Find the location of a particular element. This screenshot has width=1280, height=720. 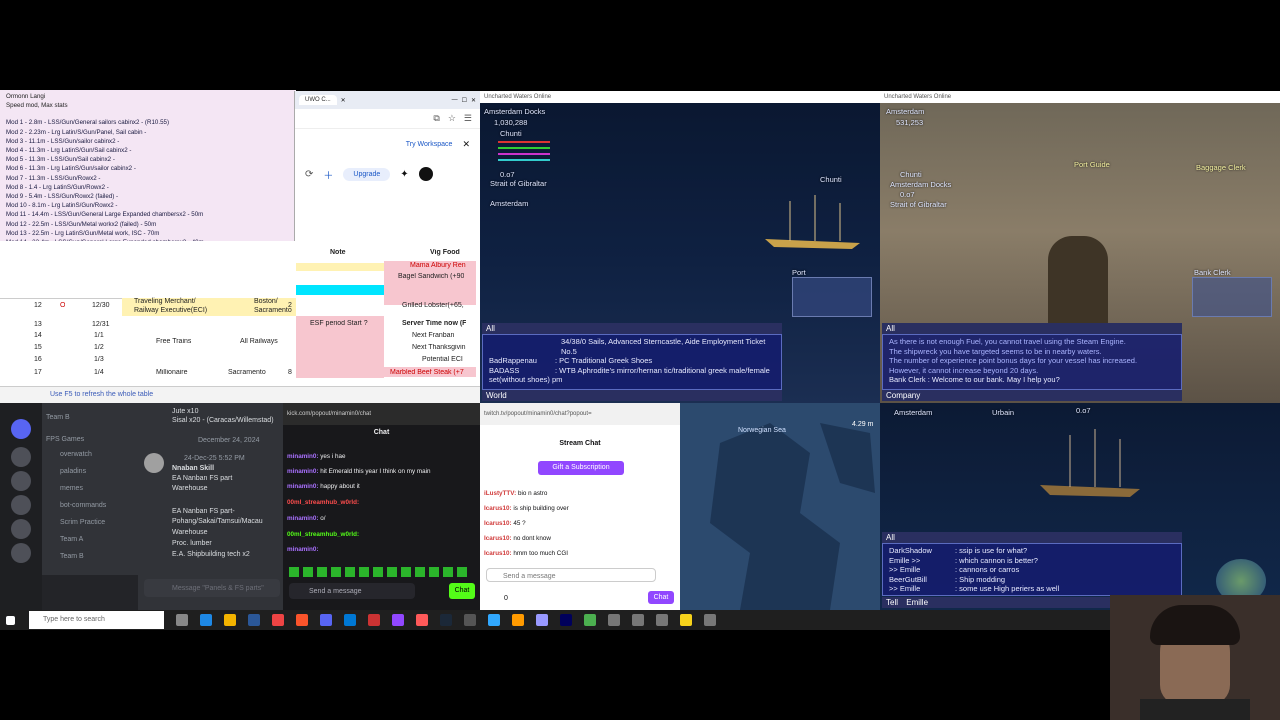

steam-icon is located at coordinates (446, 620).